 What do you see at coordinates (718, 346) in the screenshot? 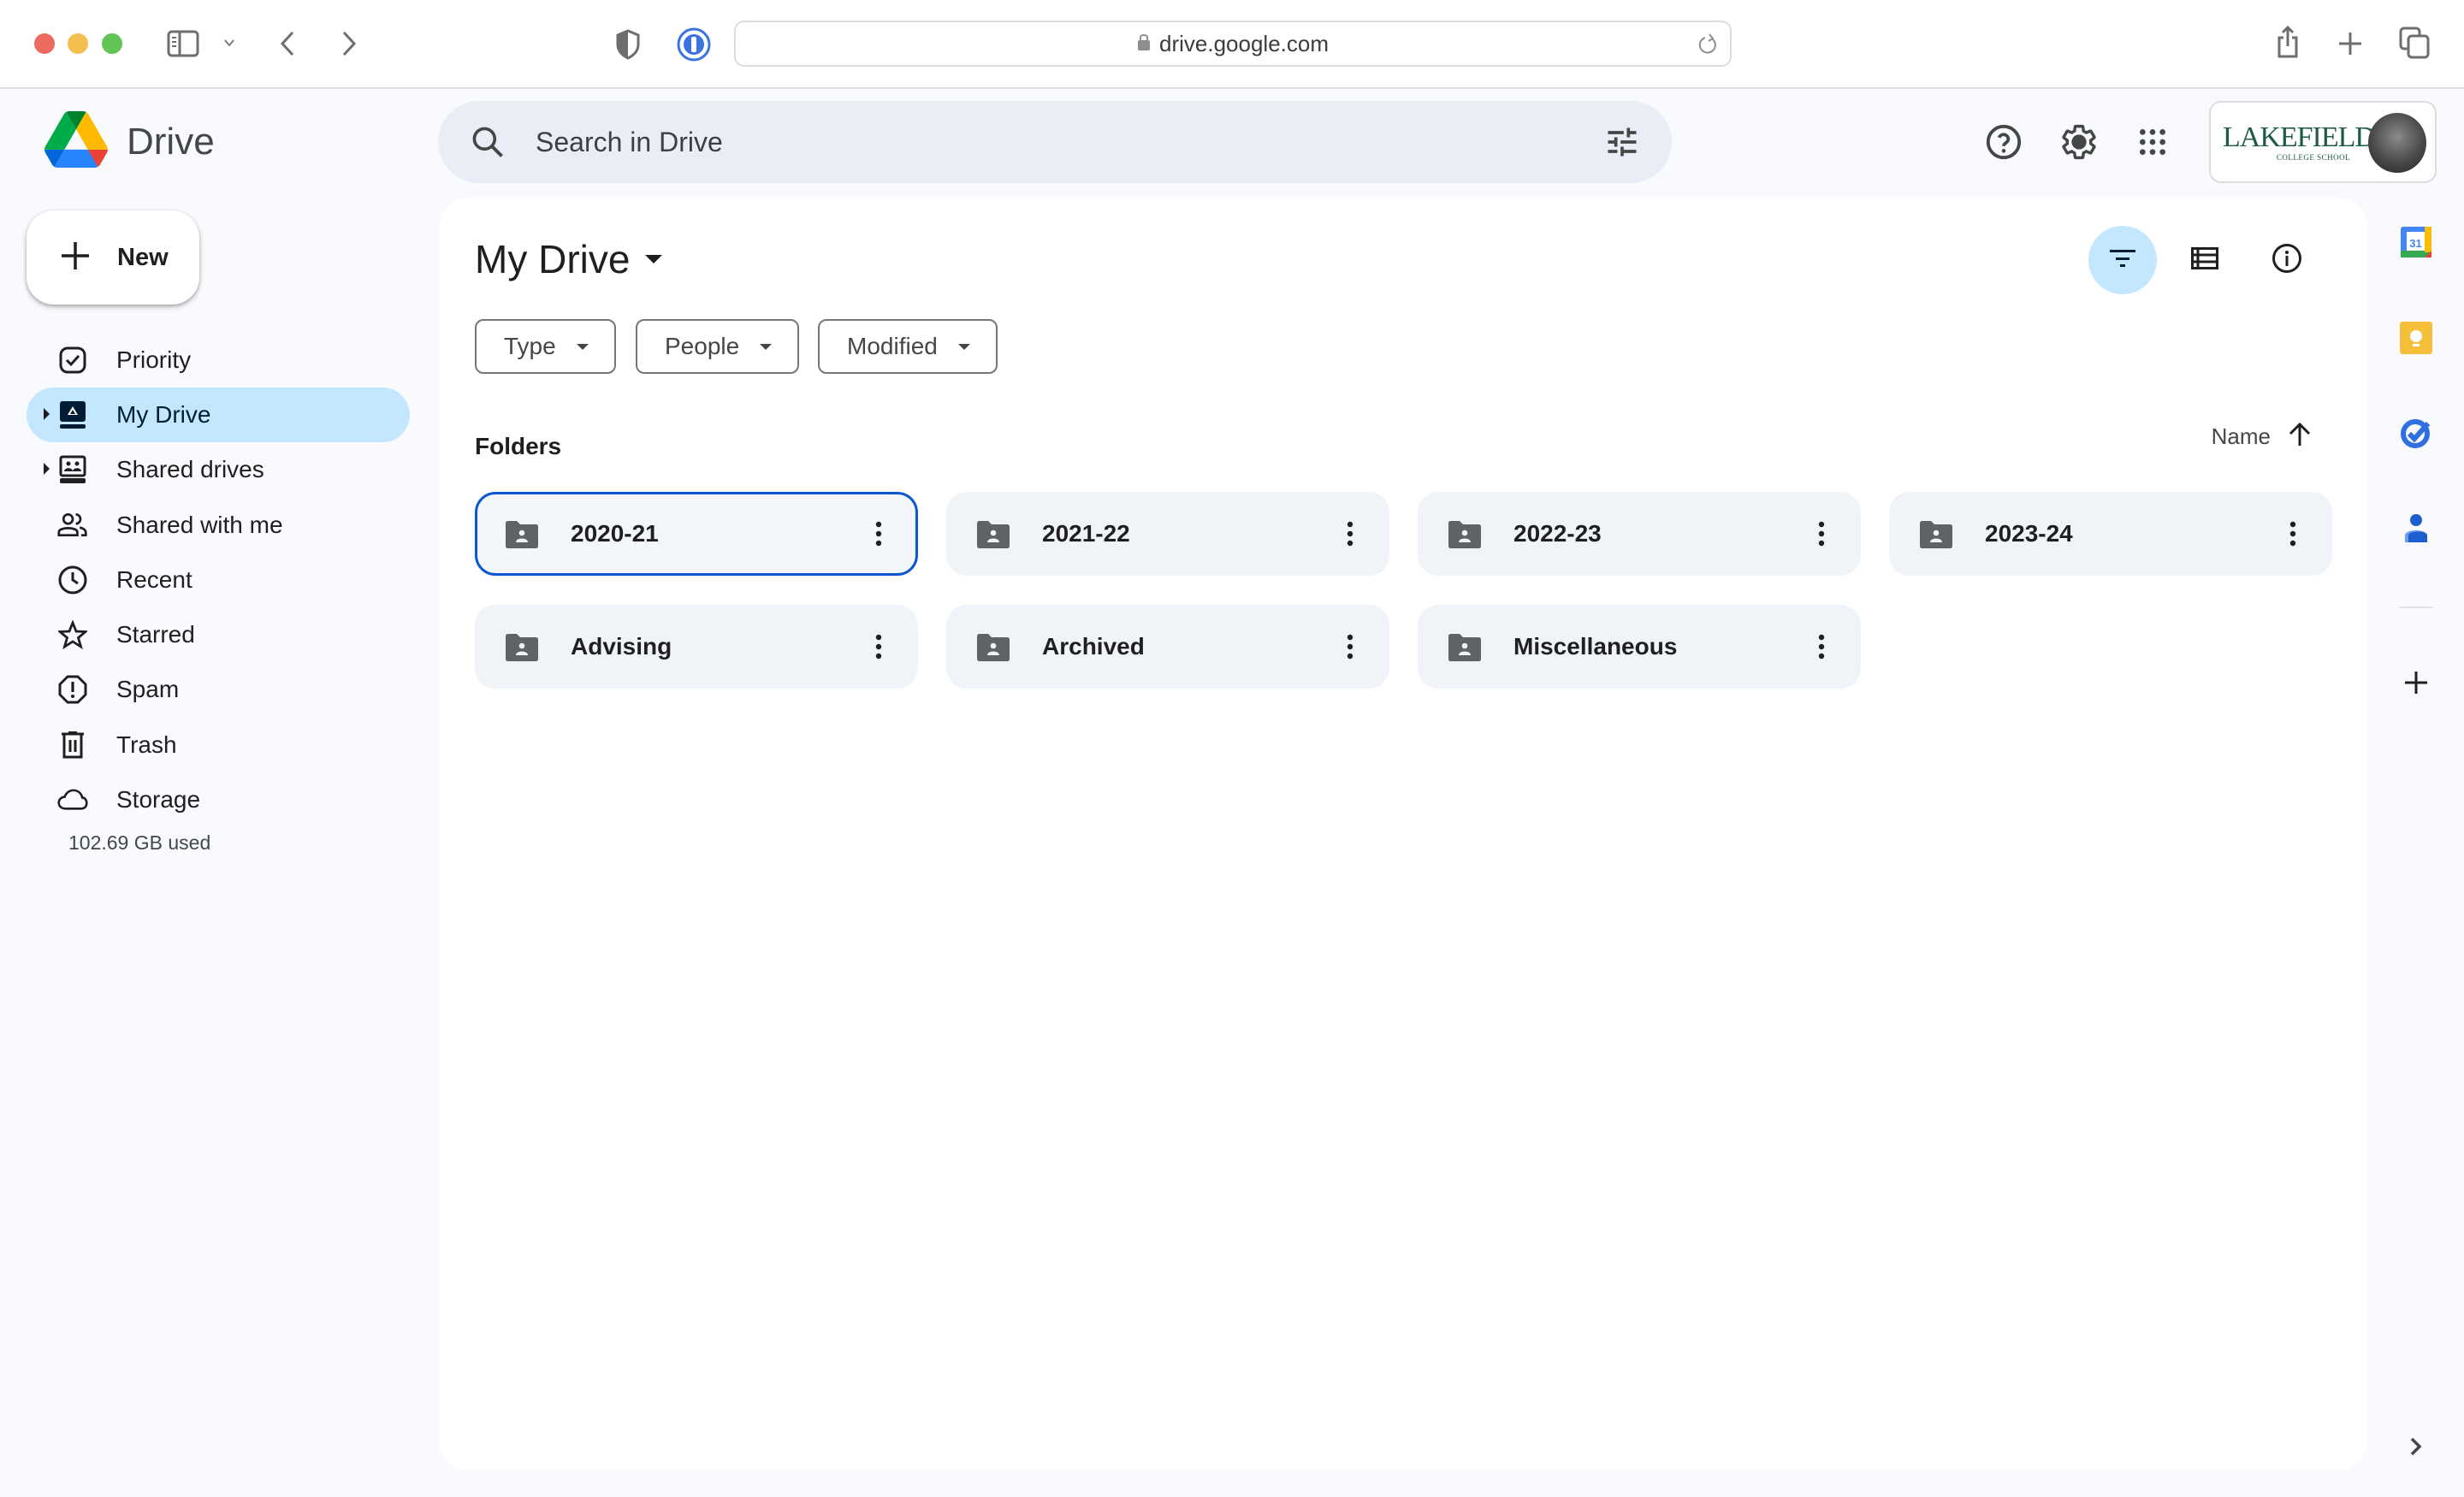
I see `people-filter-chip: People` at bounding box center [718, 346].